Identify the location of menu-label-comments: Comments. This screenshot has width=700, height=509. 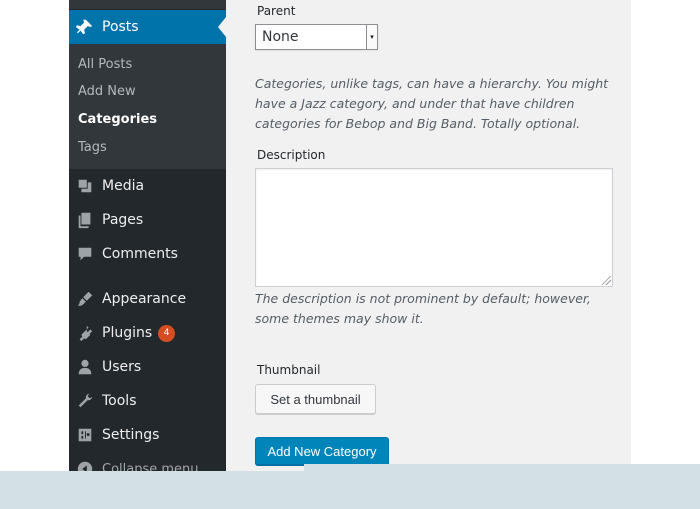
(140, 254).